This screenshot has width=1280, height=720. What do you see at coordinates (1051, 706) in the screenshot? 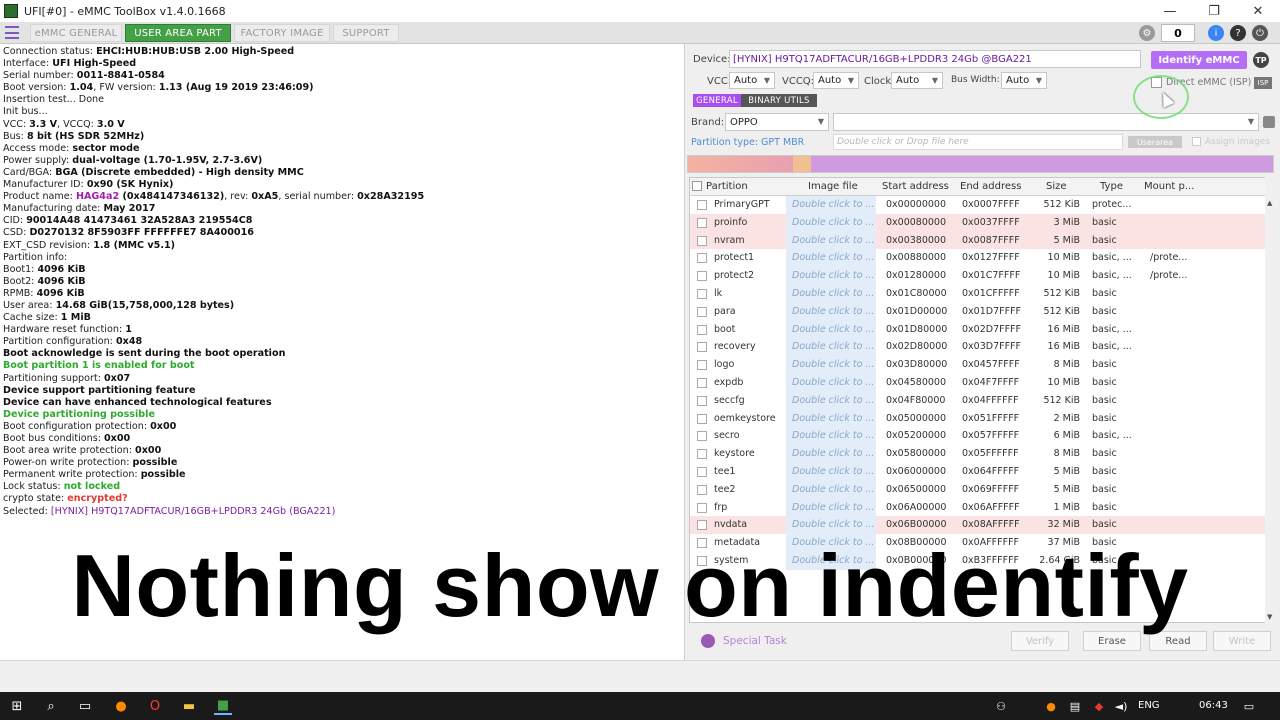
I see `tray-app-icon: ●` at bounding box center [1051, 706].